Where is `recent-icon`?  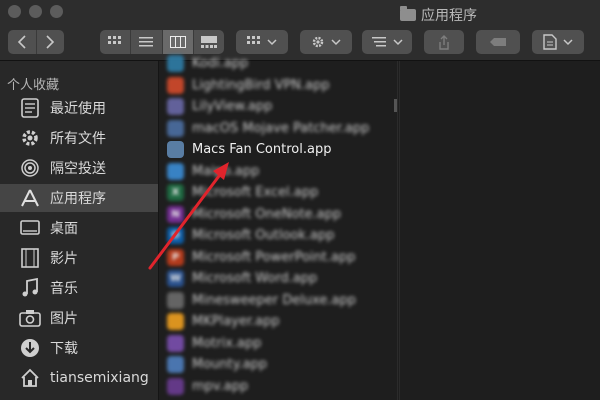
recent-icon is located at coordinates (30, 108).